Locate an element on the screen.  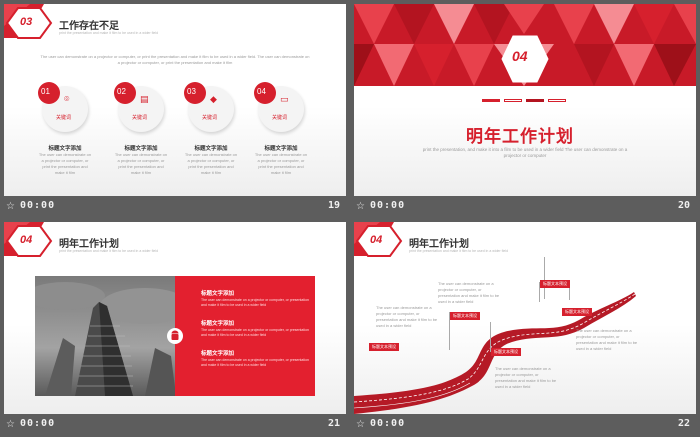
section-title: 明年工作计划 is located at coordinates (520, 137).